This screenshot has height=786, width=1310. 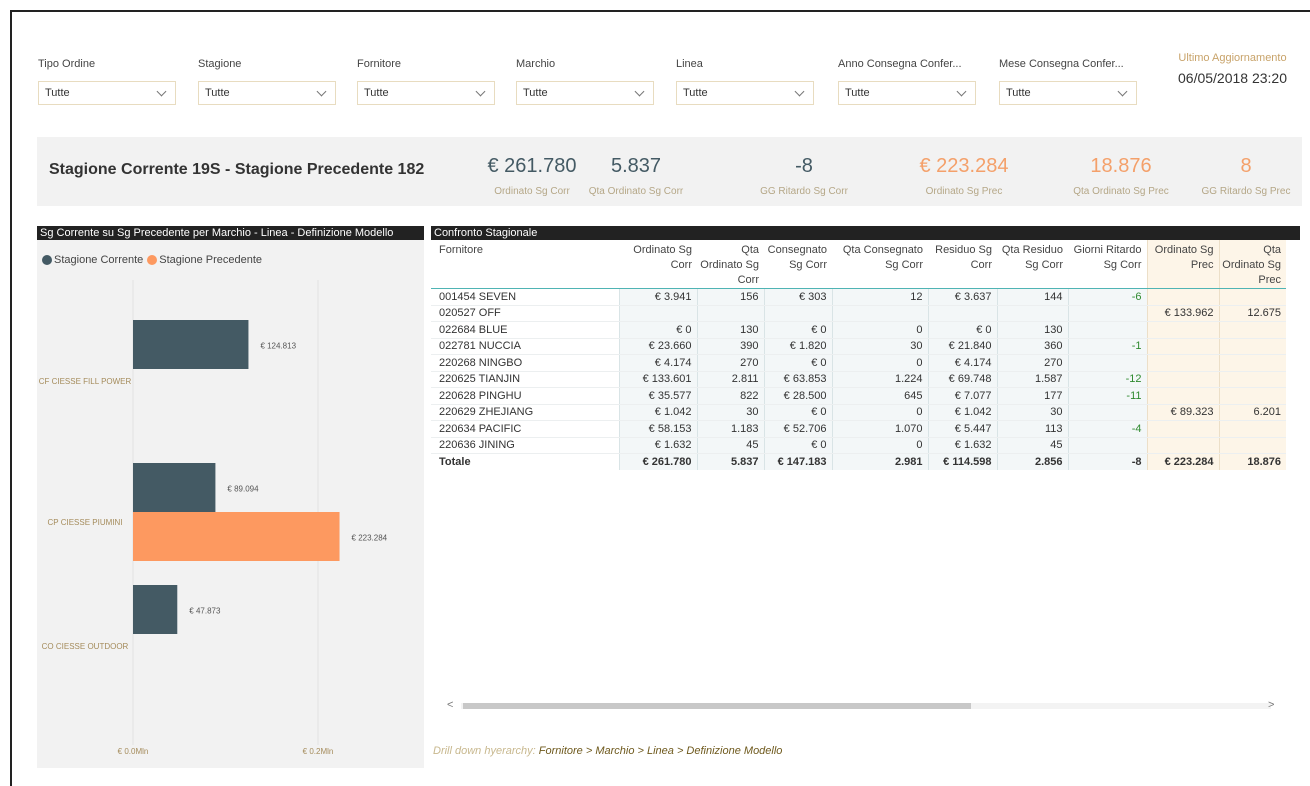 What do you see at coordinates (730, 297) in the screenshot?
I see `table-cell: 156` at bounding box center [730, 297].